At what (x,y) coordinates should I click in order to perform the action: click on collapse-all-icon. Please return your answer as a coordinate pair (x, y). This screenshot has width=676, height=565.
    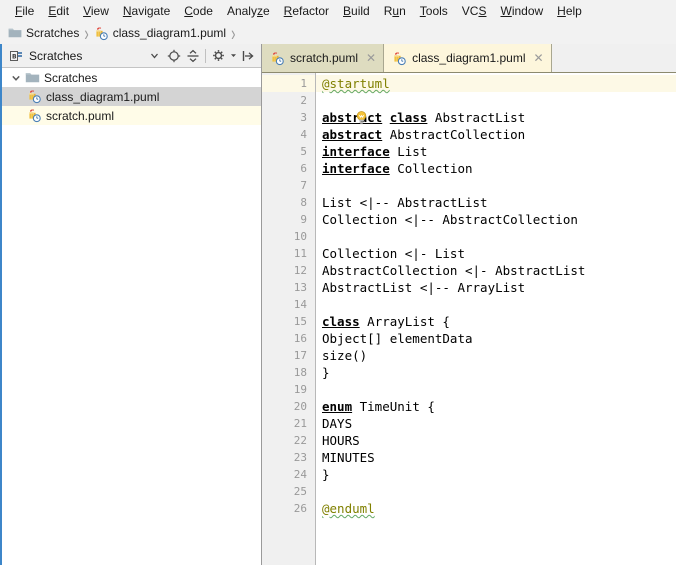
    Looking at the image, I should click on (192, 55).